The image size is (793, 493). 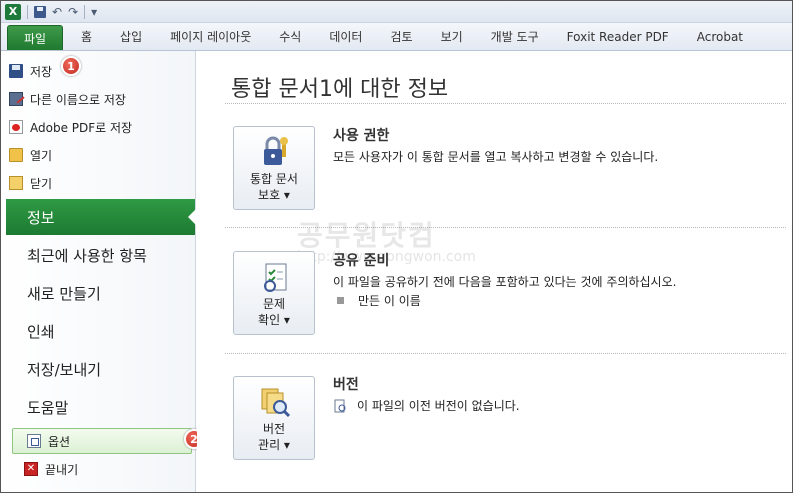 What do you see at coordinates (99, 155) in the screenshot?
I see `nav-open: 열기` at bounding box center [99, 155].